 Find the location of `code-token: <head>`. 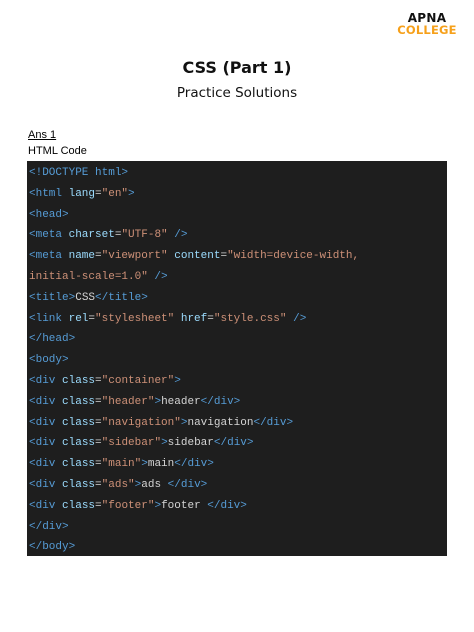

code-token: <head> is located at coordinates (49, 214).